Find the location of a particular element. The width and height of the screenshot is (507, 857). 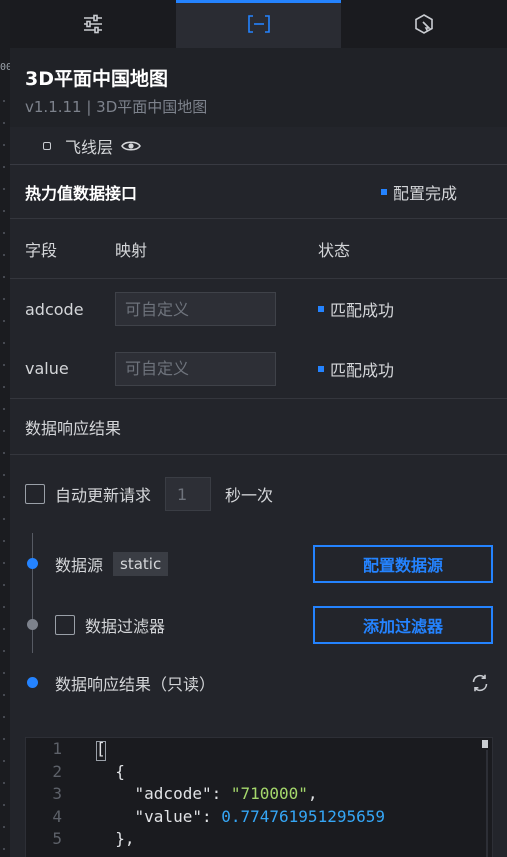

field-name: value is located at coordinates (47, 368).